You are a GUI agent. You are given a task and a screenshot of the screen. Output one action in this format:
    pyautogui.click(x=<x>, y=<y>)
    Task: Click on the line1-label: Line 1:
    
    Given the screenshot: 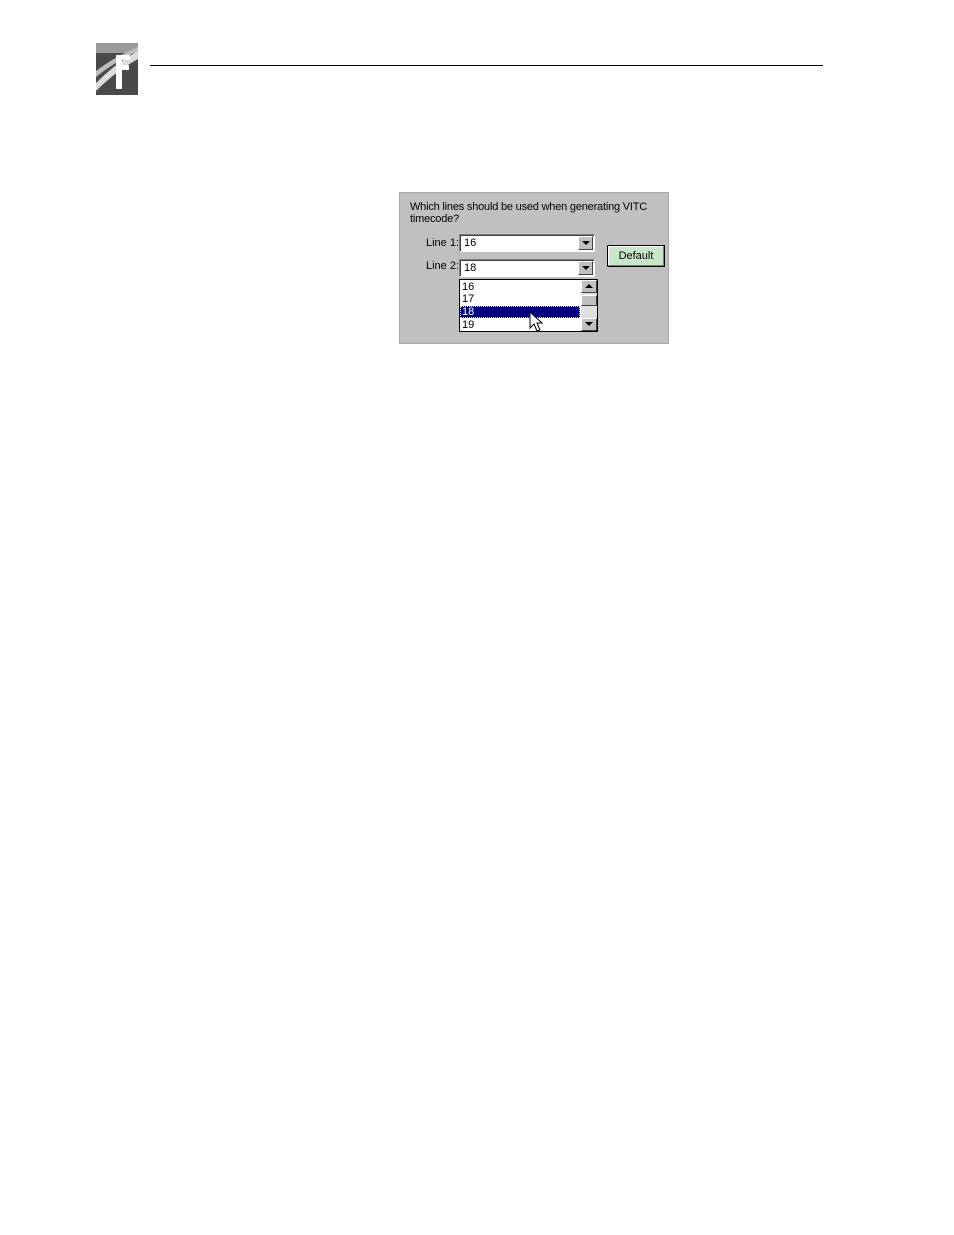 What is the action you would take?
    pyautogui.click(x=443, y=243)
    